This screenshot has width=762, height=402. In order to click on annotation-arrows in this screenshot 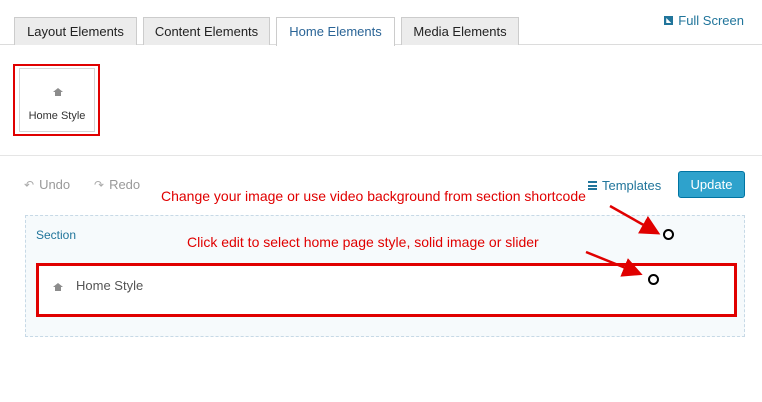, I will do `click(623, 240)`.